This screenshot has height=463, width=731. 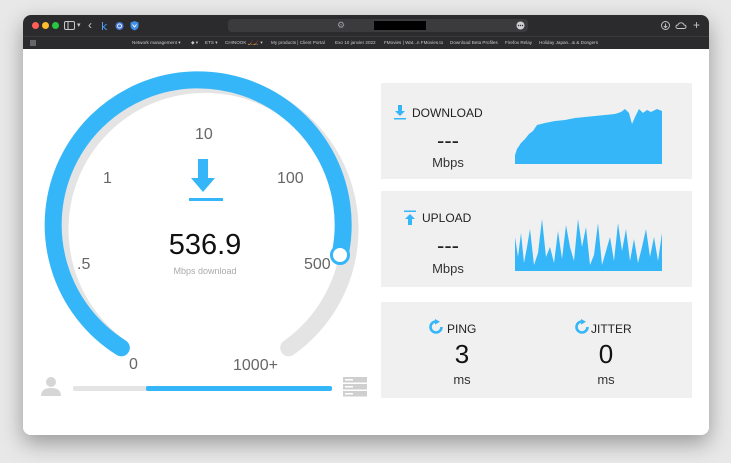 What do you see at coordinates (55, 25) in the screenshot?
I see `zoom-window-button` at bounding box center [55, 25].